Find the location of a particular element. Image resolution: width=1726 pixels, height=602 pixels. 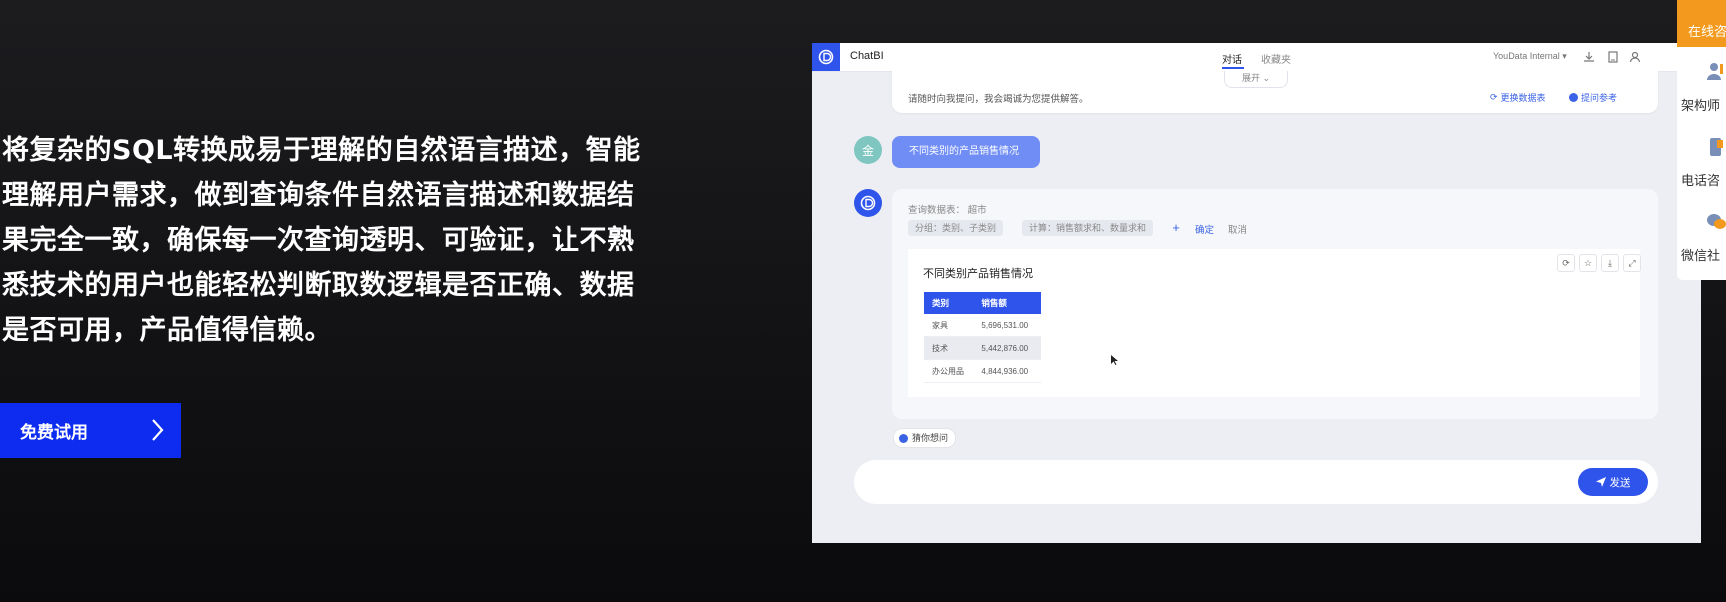

bot-avatar-icon is located at coordinates (868, 203).